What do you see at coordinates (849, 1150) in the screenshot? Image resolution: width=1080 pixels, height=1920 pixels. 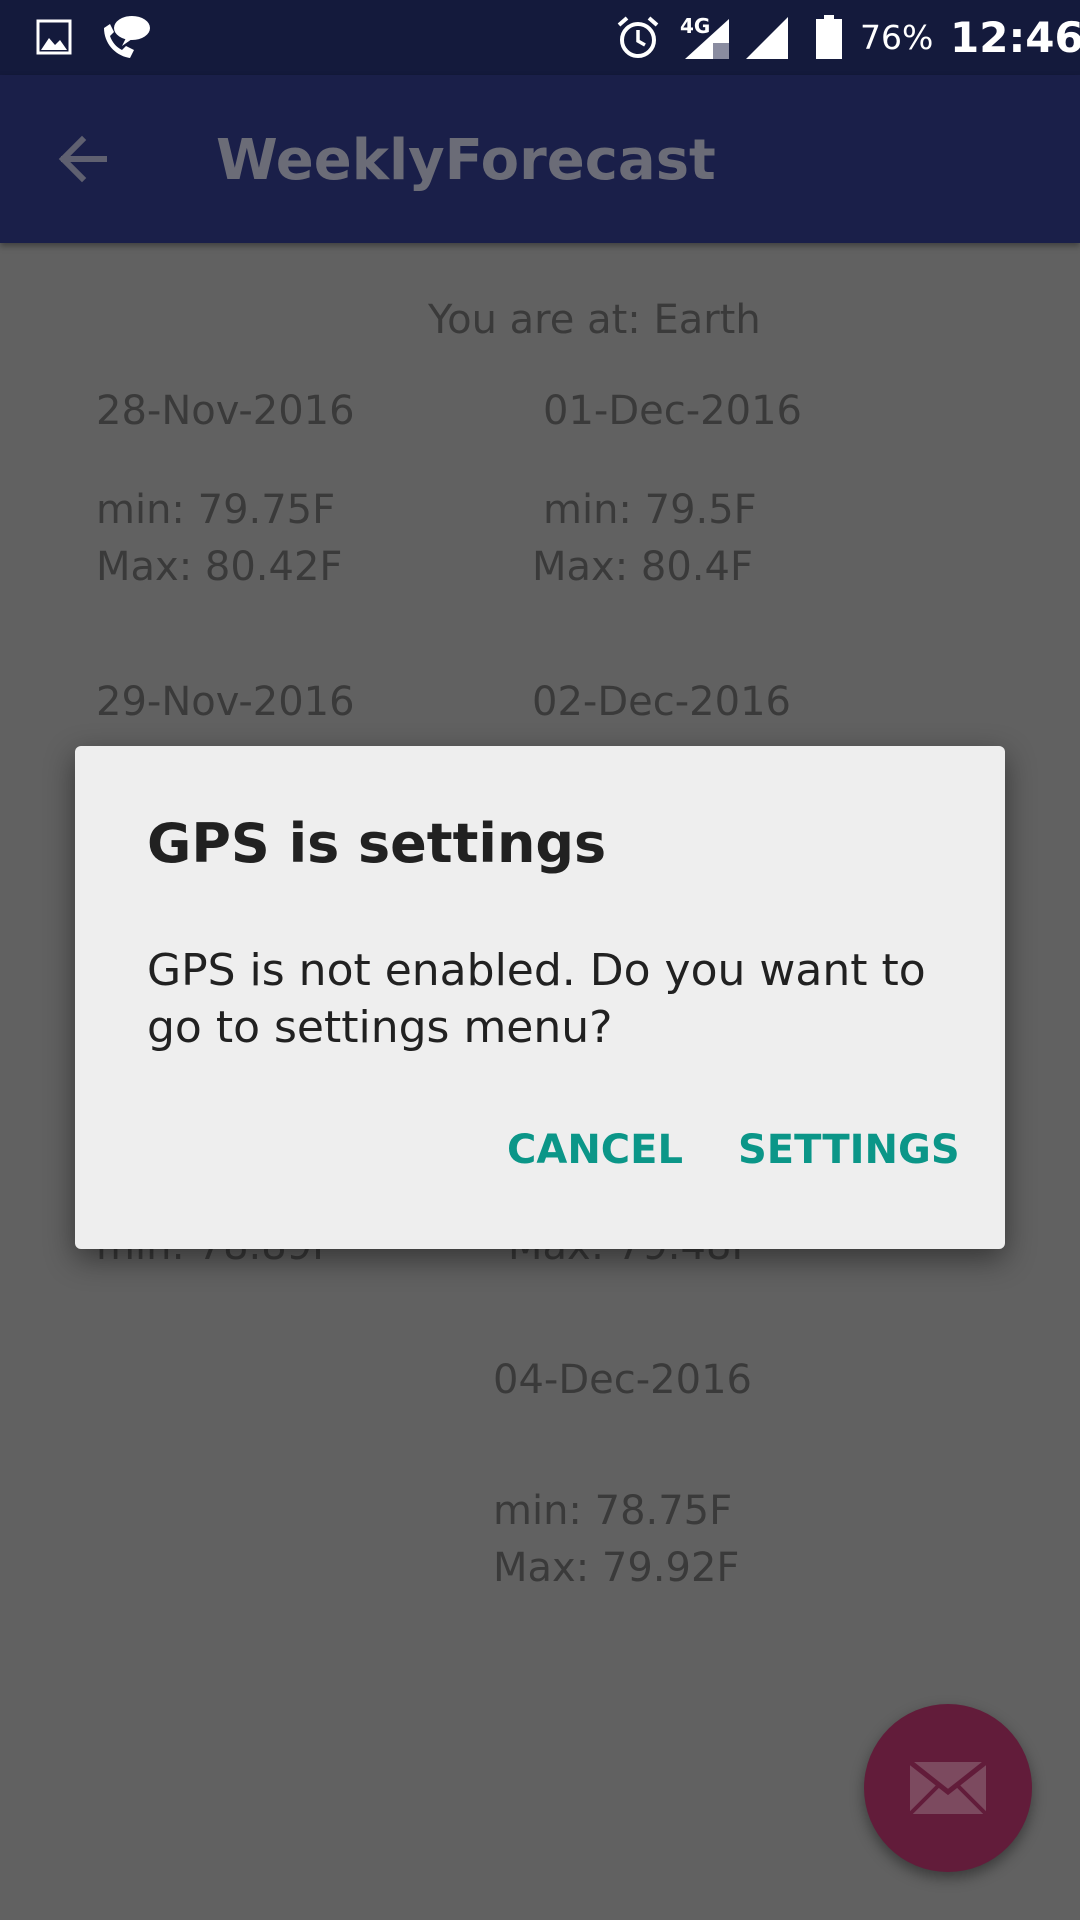 I see `settings-button: SETTINGS` at bounding box center [849, 1150].